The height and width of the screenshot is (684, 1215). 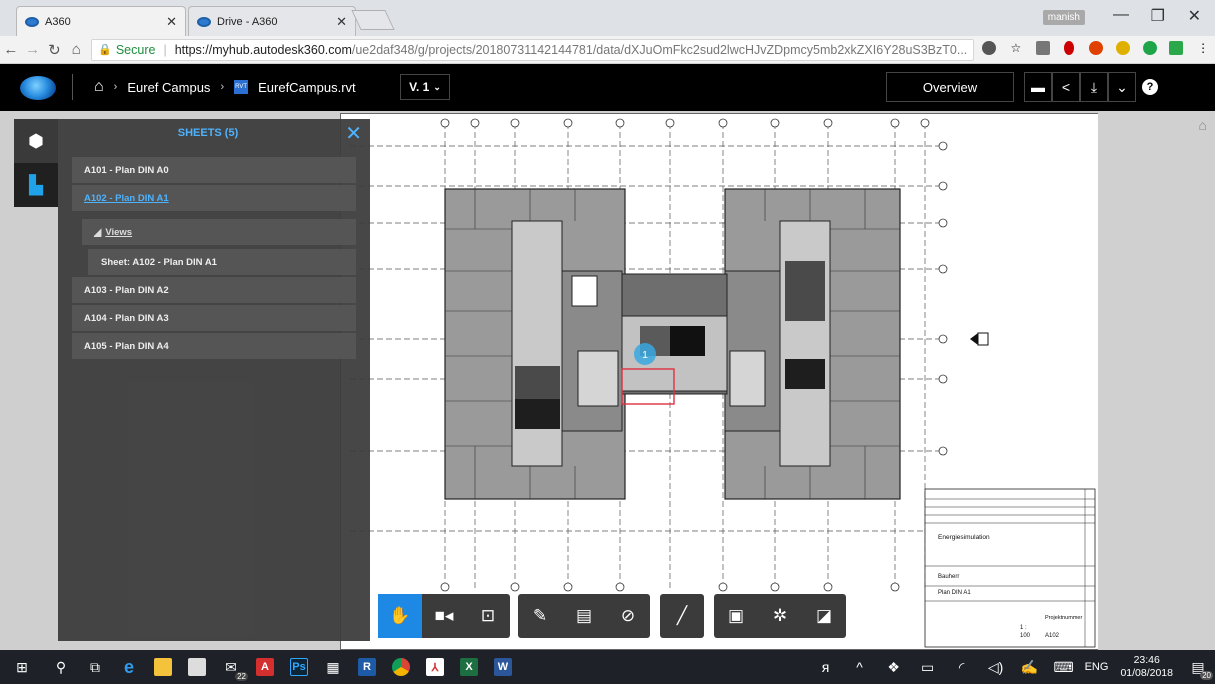 I want to click on chevron-down-icon: ⌄, so click(x=1122, y=87).